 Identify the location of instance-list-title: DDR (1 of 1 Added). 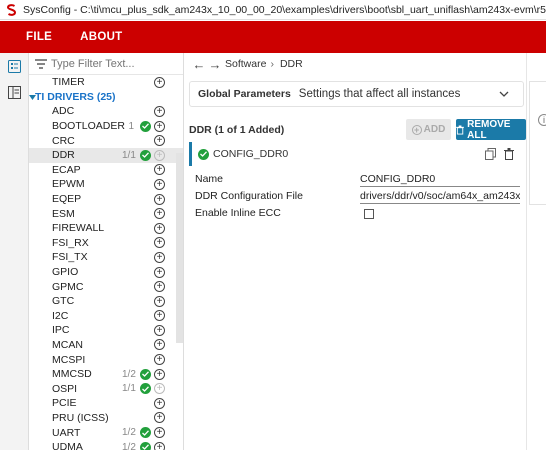
(237, 130).